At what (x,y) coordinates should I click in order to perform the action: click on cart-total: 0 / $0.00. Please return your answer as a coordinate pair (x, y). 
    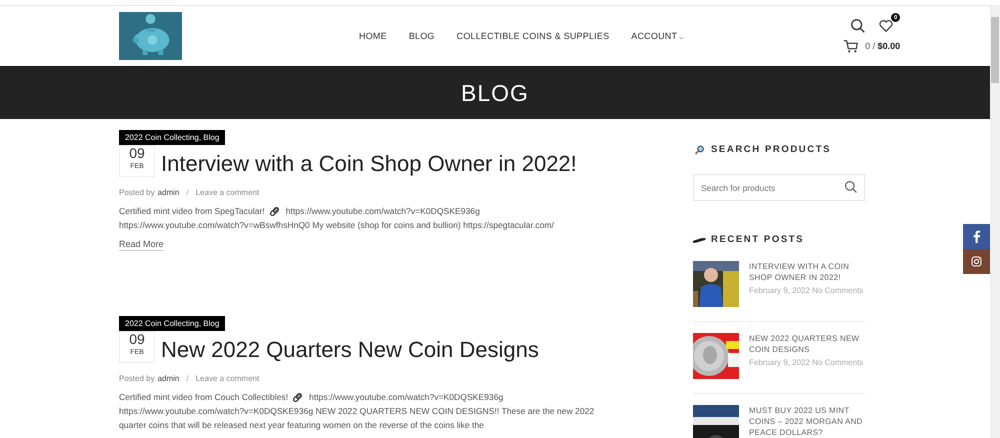
    Looking at the image, I should click on (882, 46).